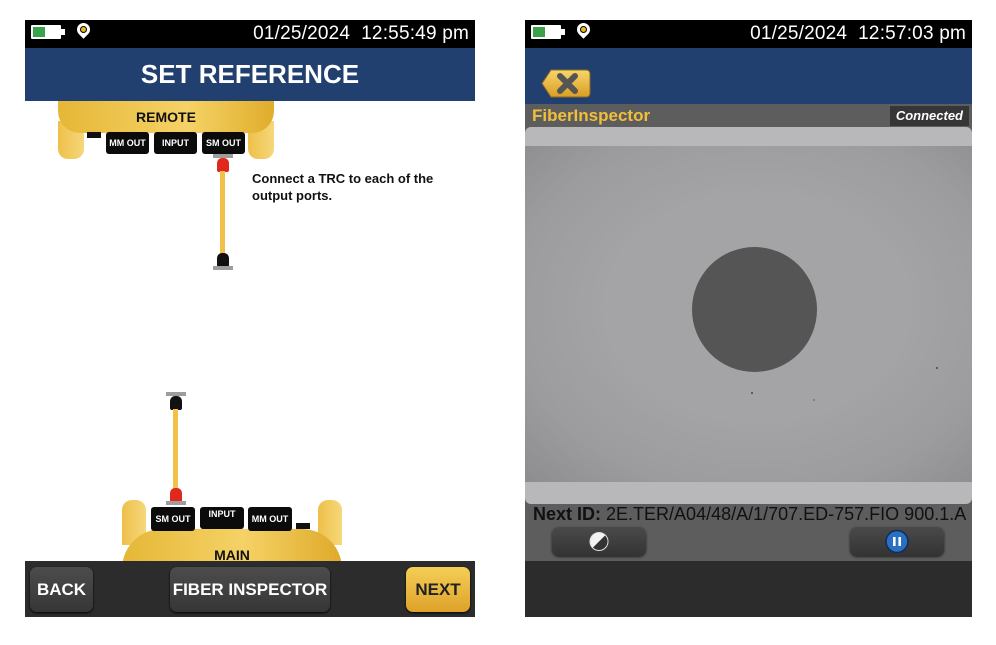 This screenshot has height=645, width=996. What do you see at coordinates (438, 589) in the screenshot?
I see `next-button: NEXT` at bounding box center [438, 589].